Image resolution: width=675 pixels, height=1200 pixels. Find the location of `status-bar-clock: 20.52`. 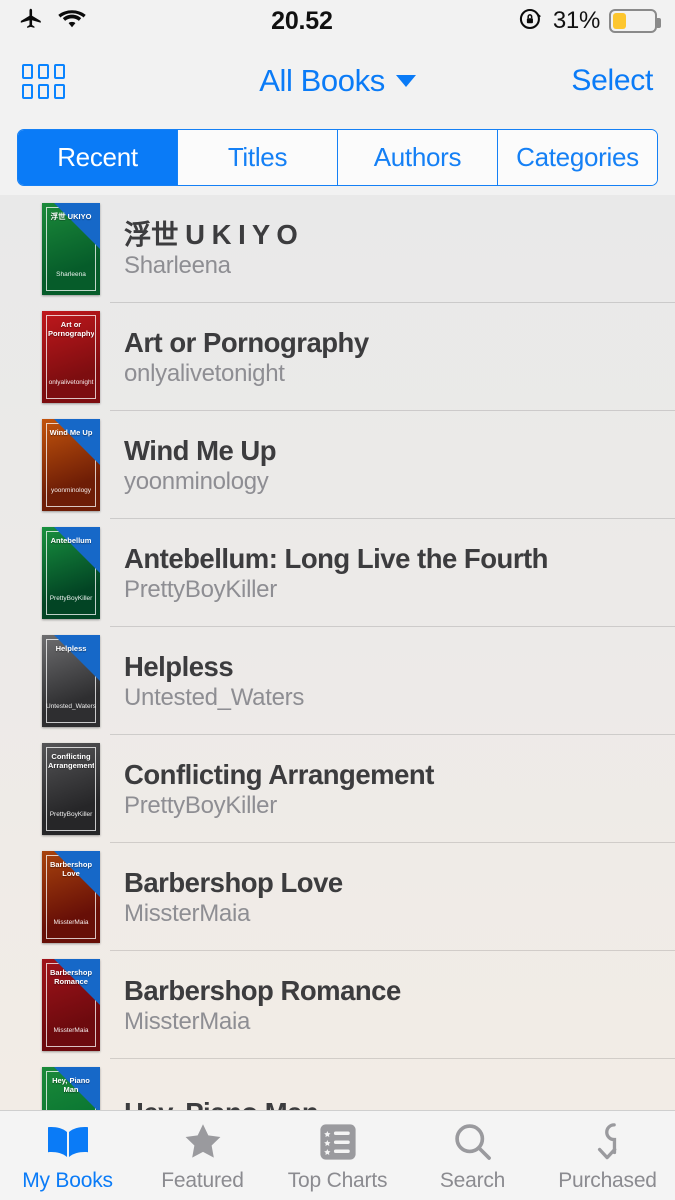

status-bar-clock: 20.52 is located at coordinates (302, 20).